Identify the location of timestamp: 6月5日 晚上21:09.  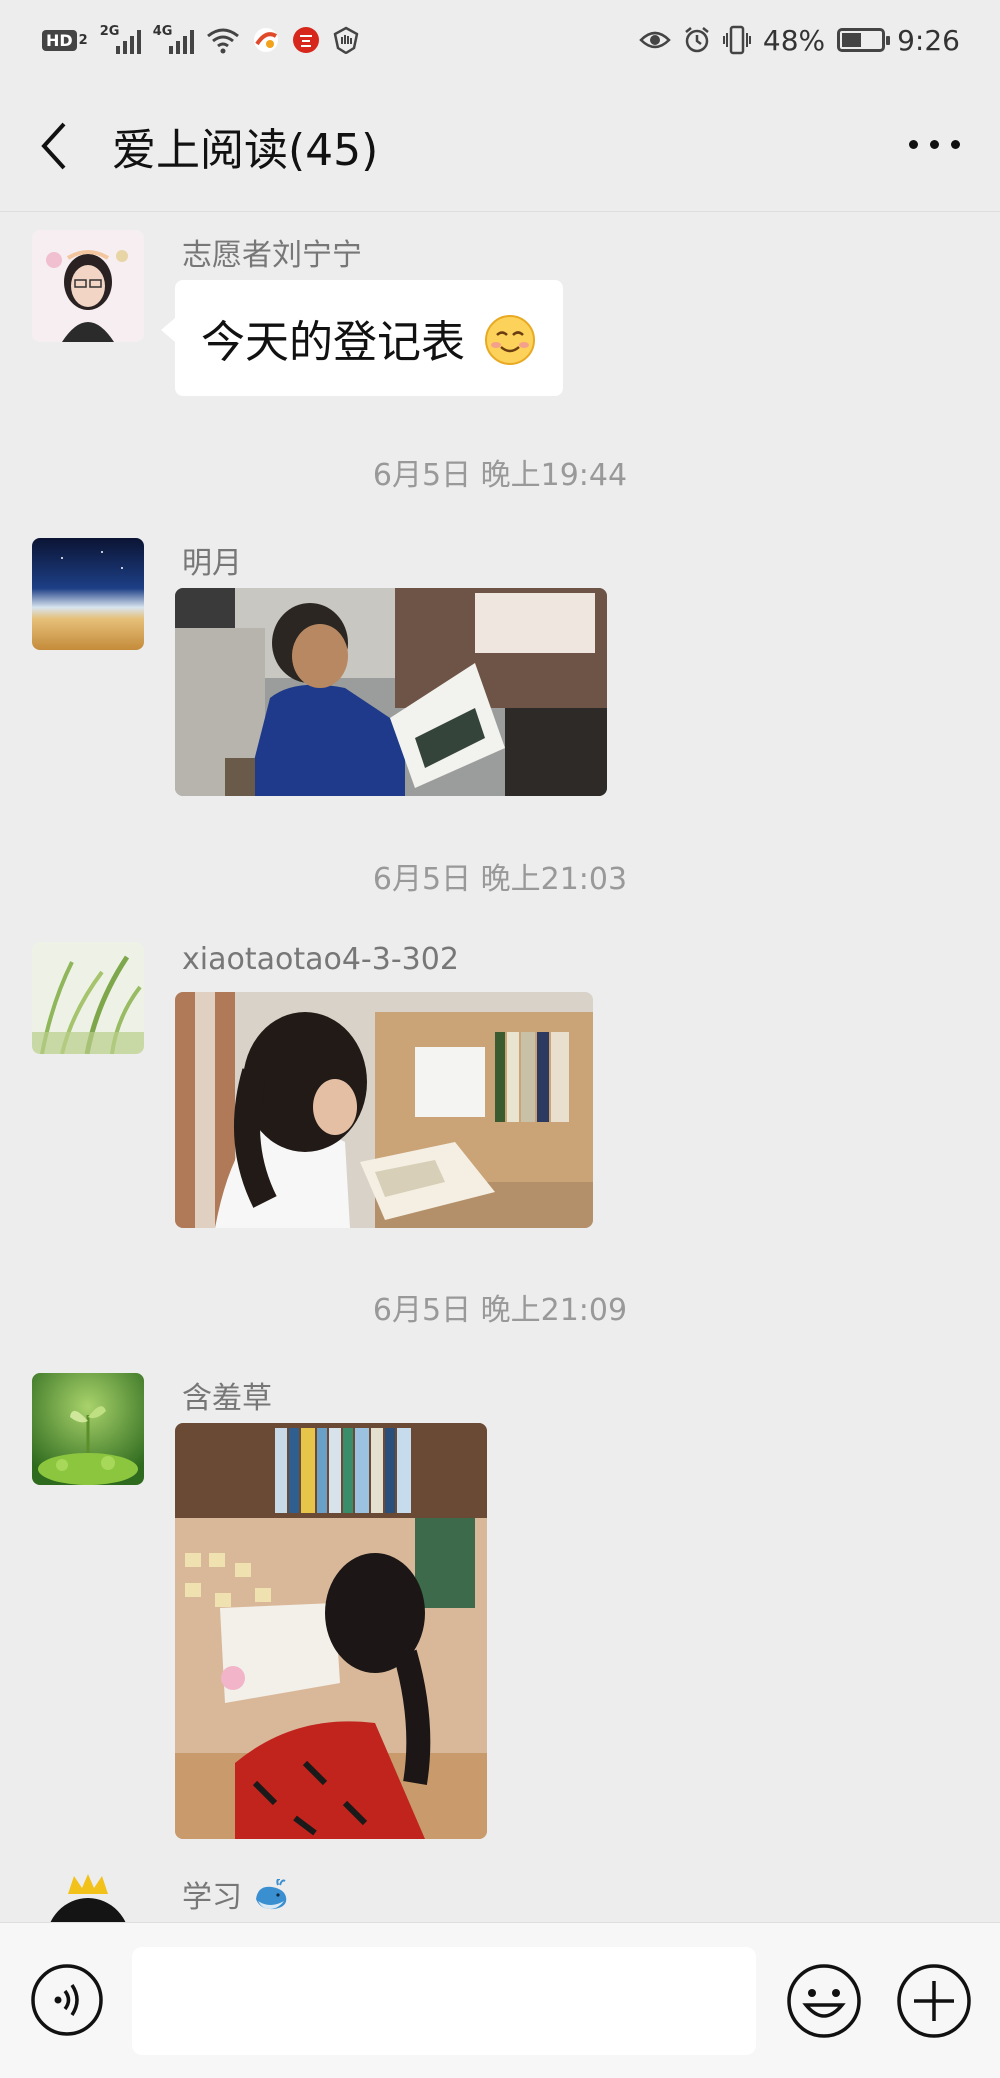
(500, 1310).